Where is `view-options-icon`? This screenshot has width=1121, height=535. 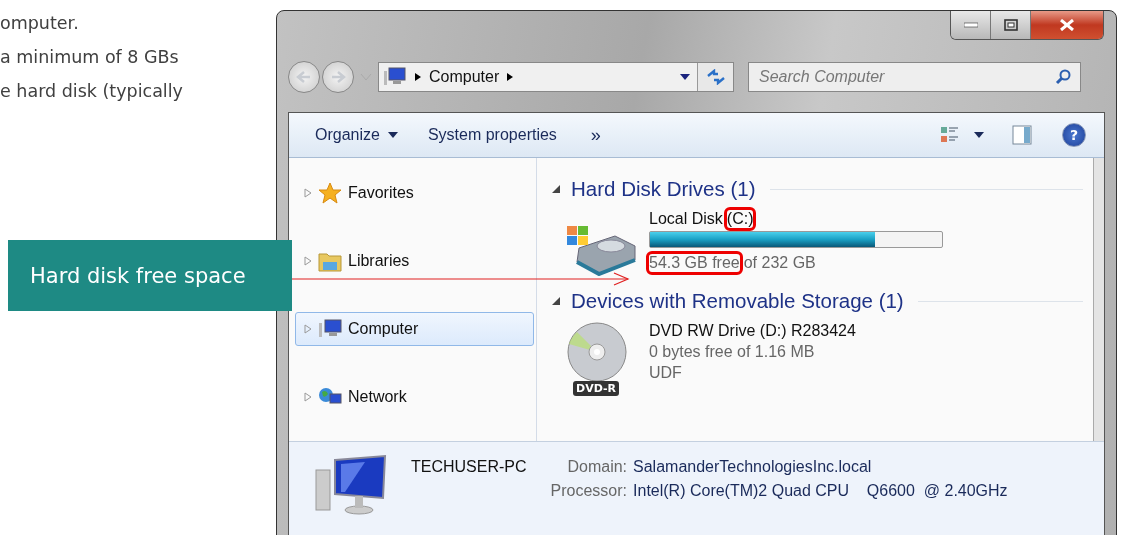 view-options-icon is located at coordinates (950, 135).